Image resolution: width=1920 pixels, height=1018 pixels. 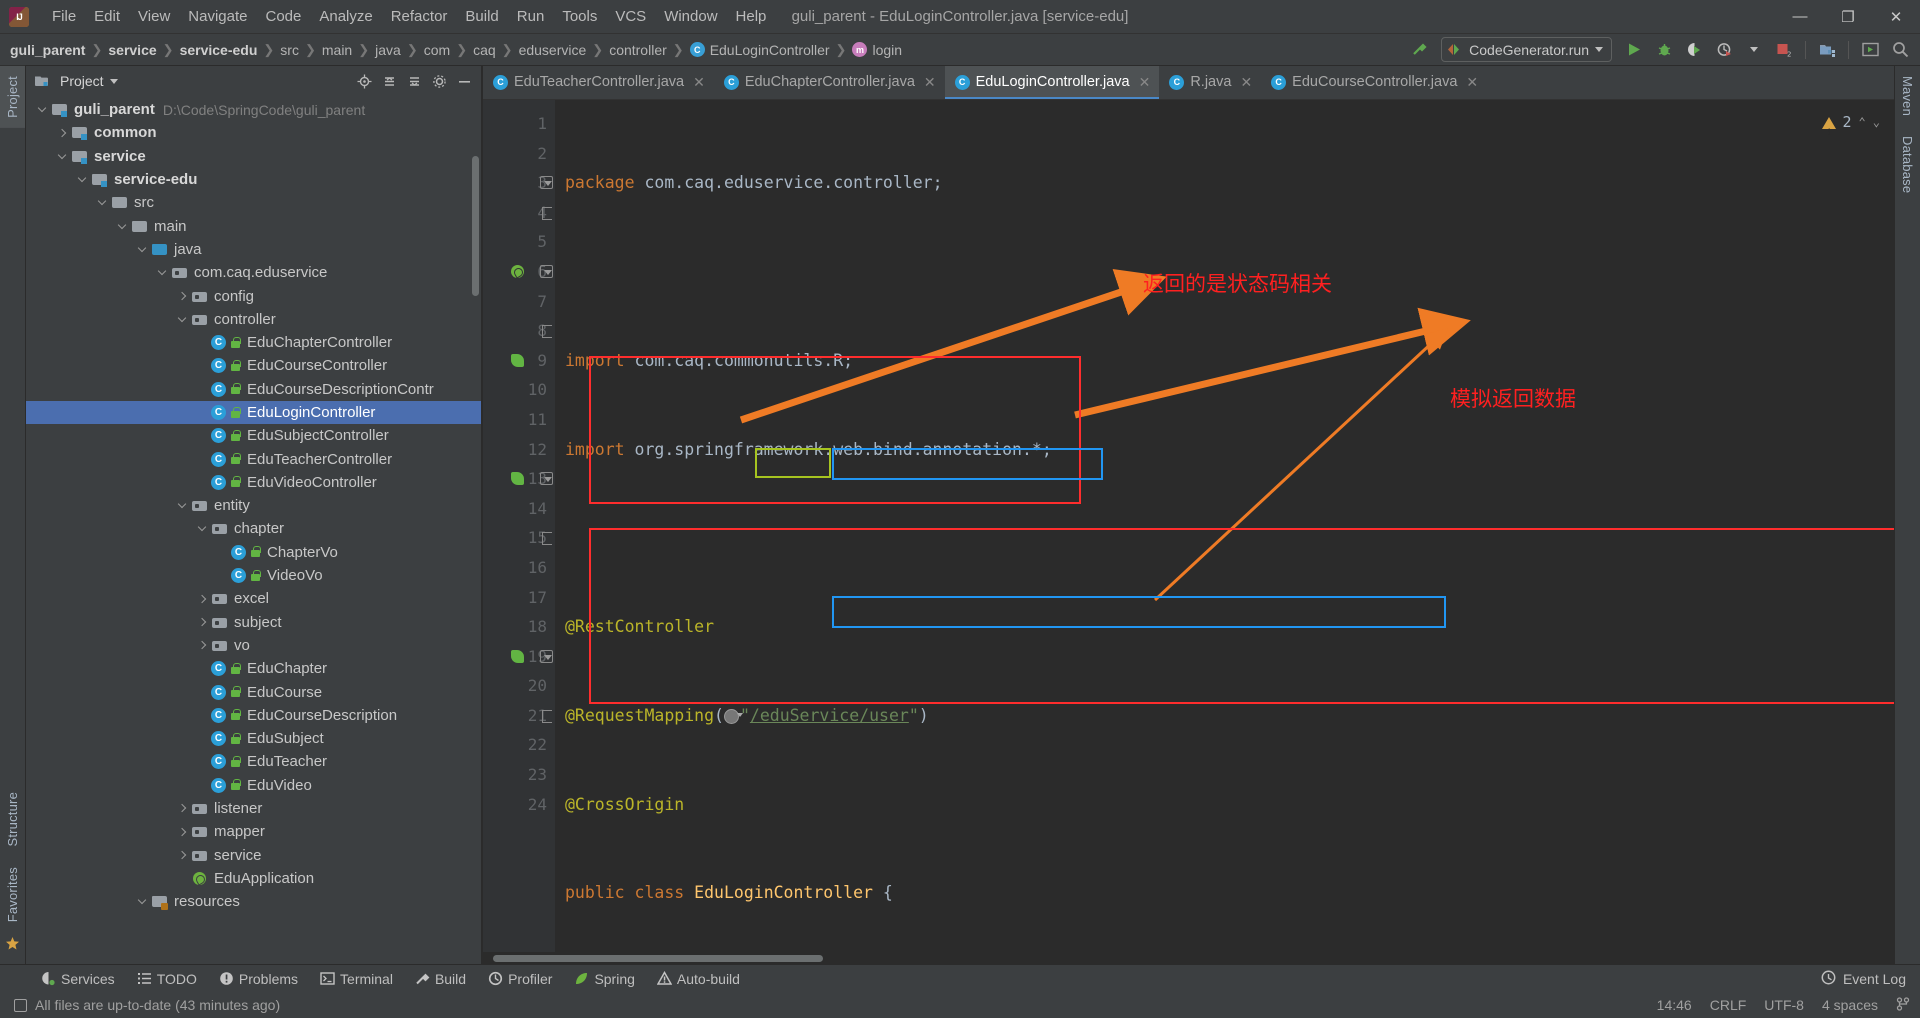 I want to click on tool-window-spring: Spring, so click(x=604, y=979).